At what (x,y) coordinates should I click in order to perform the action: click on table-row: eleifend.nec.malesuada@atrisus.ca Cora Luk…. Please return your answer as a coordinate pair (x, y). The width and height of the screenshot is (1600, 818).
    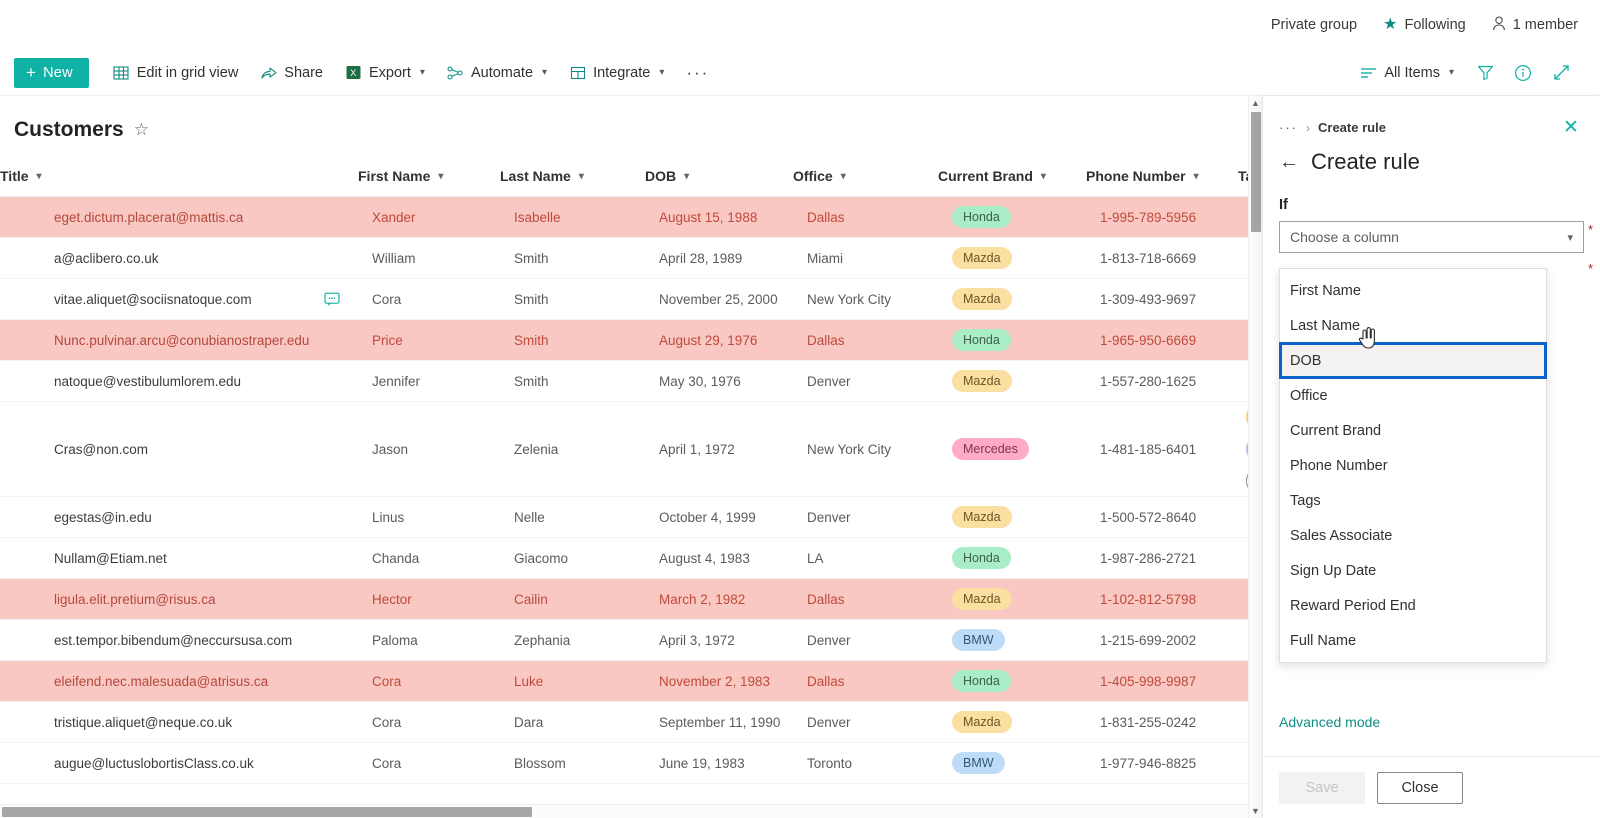
    Looking at the image, I should click on (625, 681).